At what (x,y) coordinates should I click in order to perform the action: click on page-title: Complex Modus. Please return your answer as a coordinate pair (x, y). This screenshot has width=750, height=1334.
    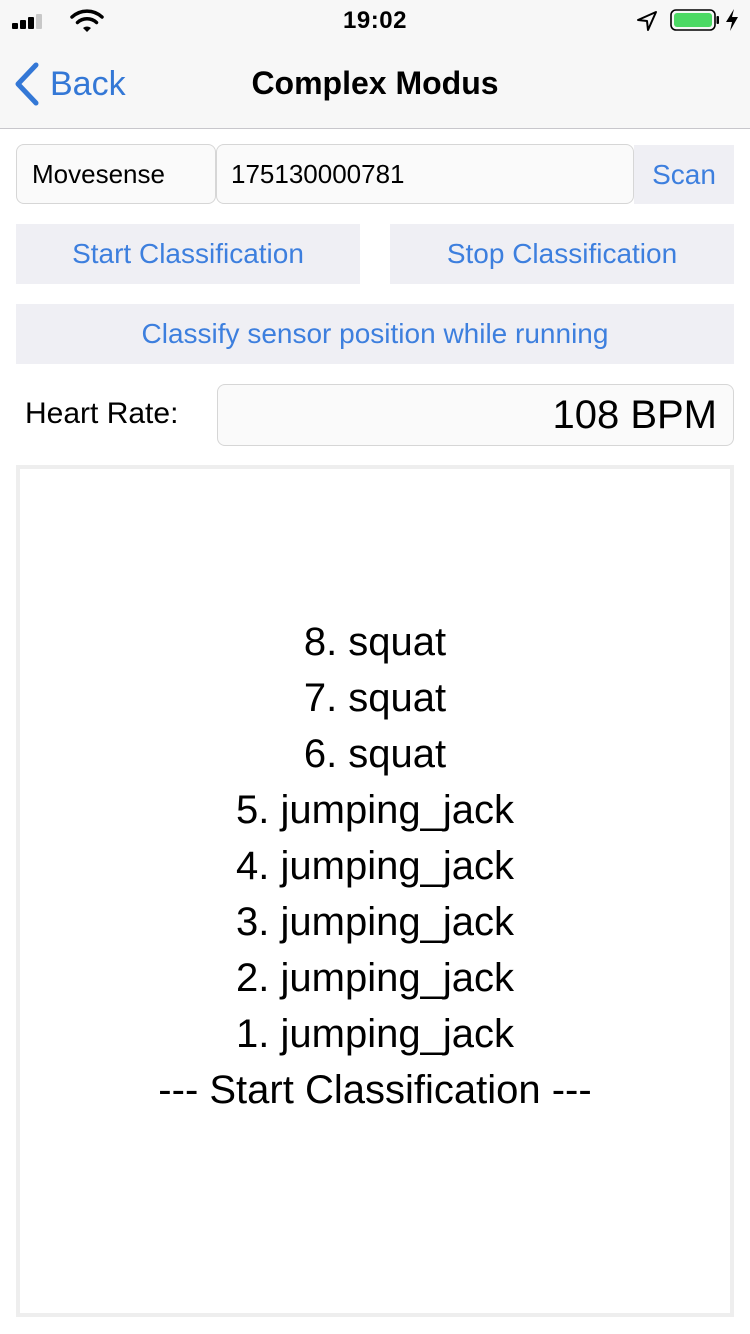
    Looking at the image, I should click on (375, 83).